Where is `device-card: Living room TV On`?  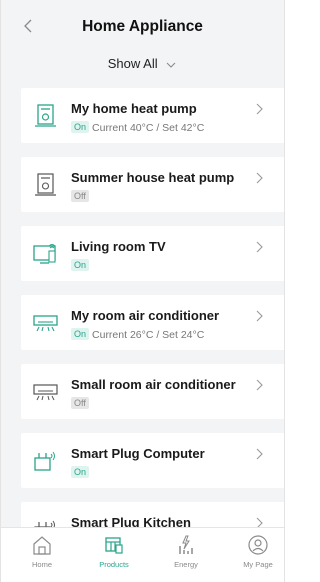 device-card: Living room TV On is located at coordinates (152, 253).